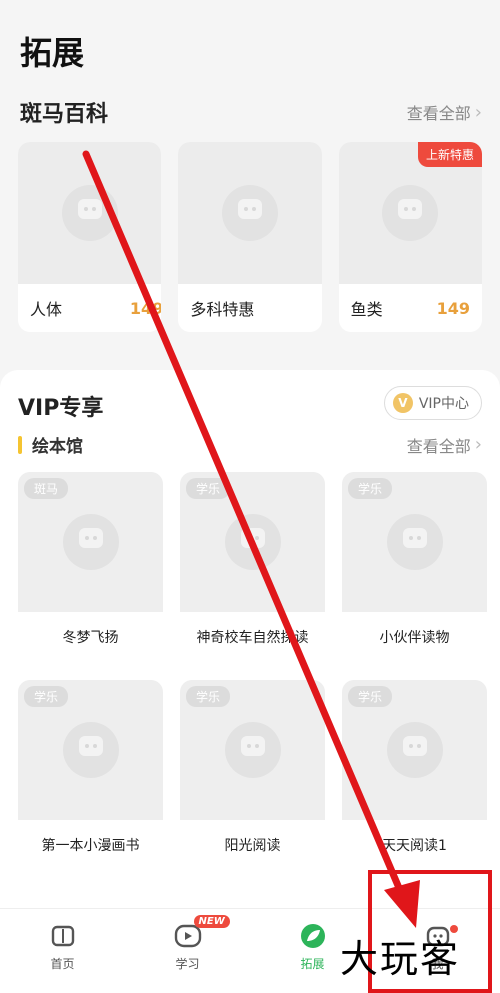  Describe the element at coordinates (64, 114) in the screenshot. I see `baike-title: 斑马百科` at that location.